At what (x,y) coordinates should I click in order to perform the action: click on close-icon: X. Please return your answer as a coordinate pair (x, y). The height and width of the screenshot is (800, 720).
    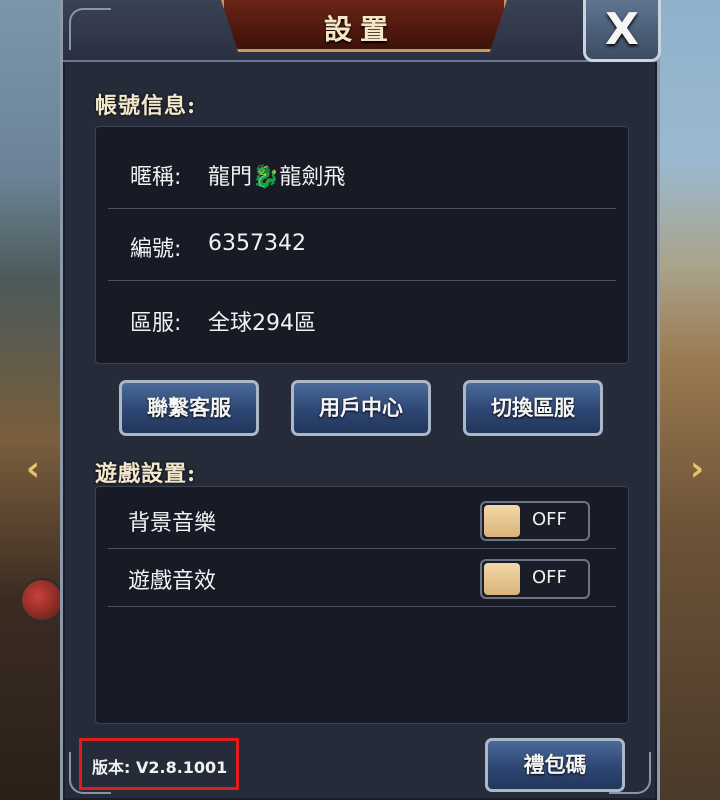
    Looking at the image, I should click on (622, 29).